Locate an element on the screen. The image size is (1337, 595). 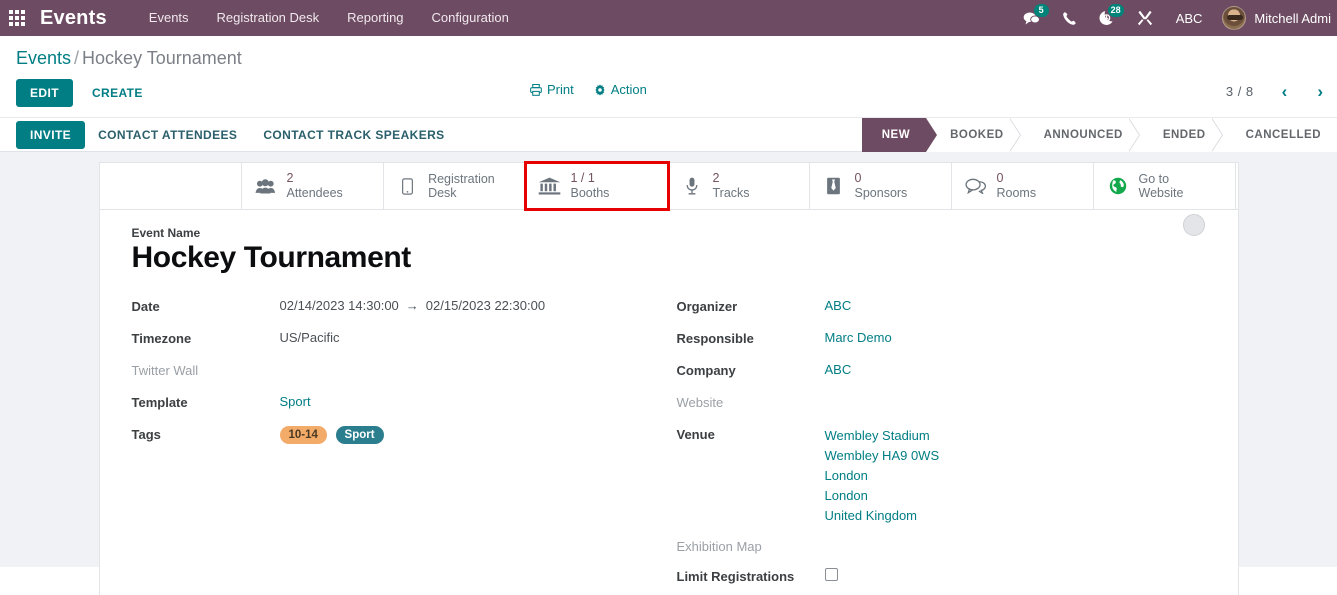
field-website: Website is located at coordinates (941, 402).